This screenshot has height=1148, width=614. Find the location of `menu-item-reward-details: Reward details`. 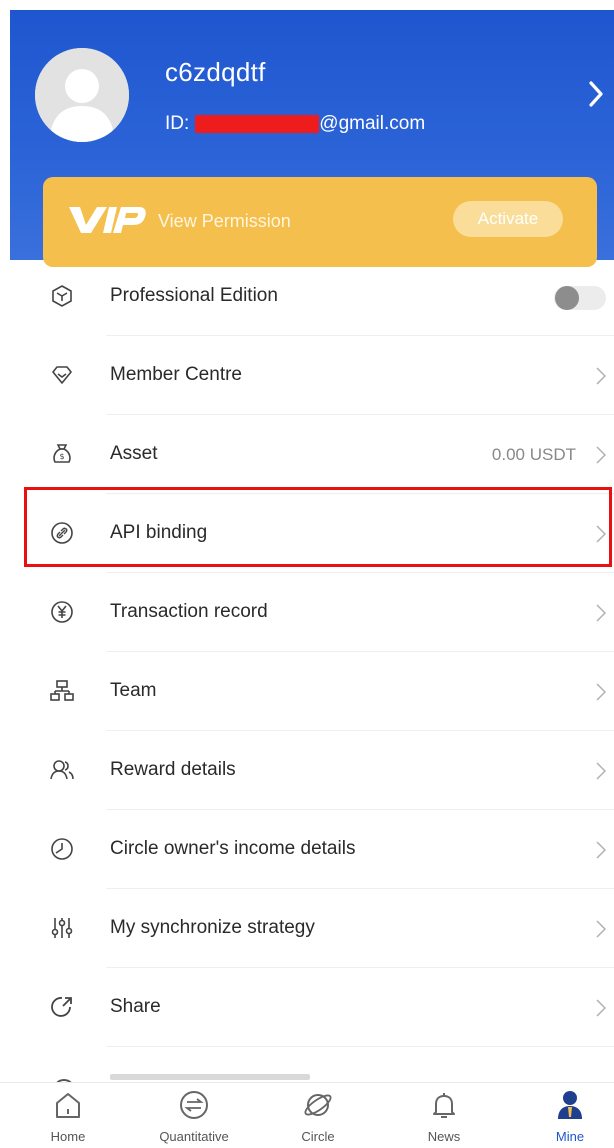

menu-item-reward-details: Reward details is located at coordinates (307, 771).